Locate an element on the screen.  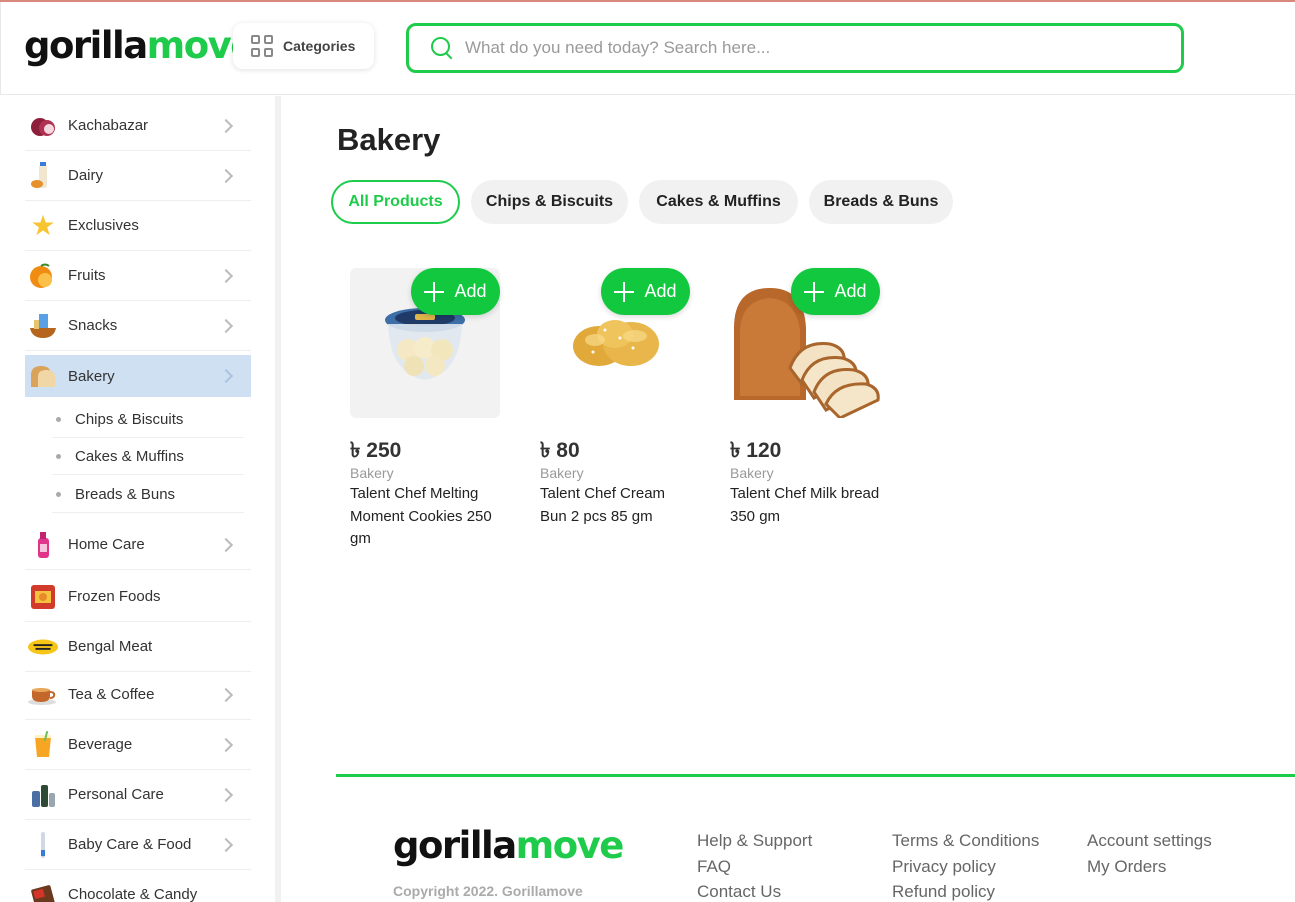
sidebar-item-label: Fruits is located at coordinates (87, 275).